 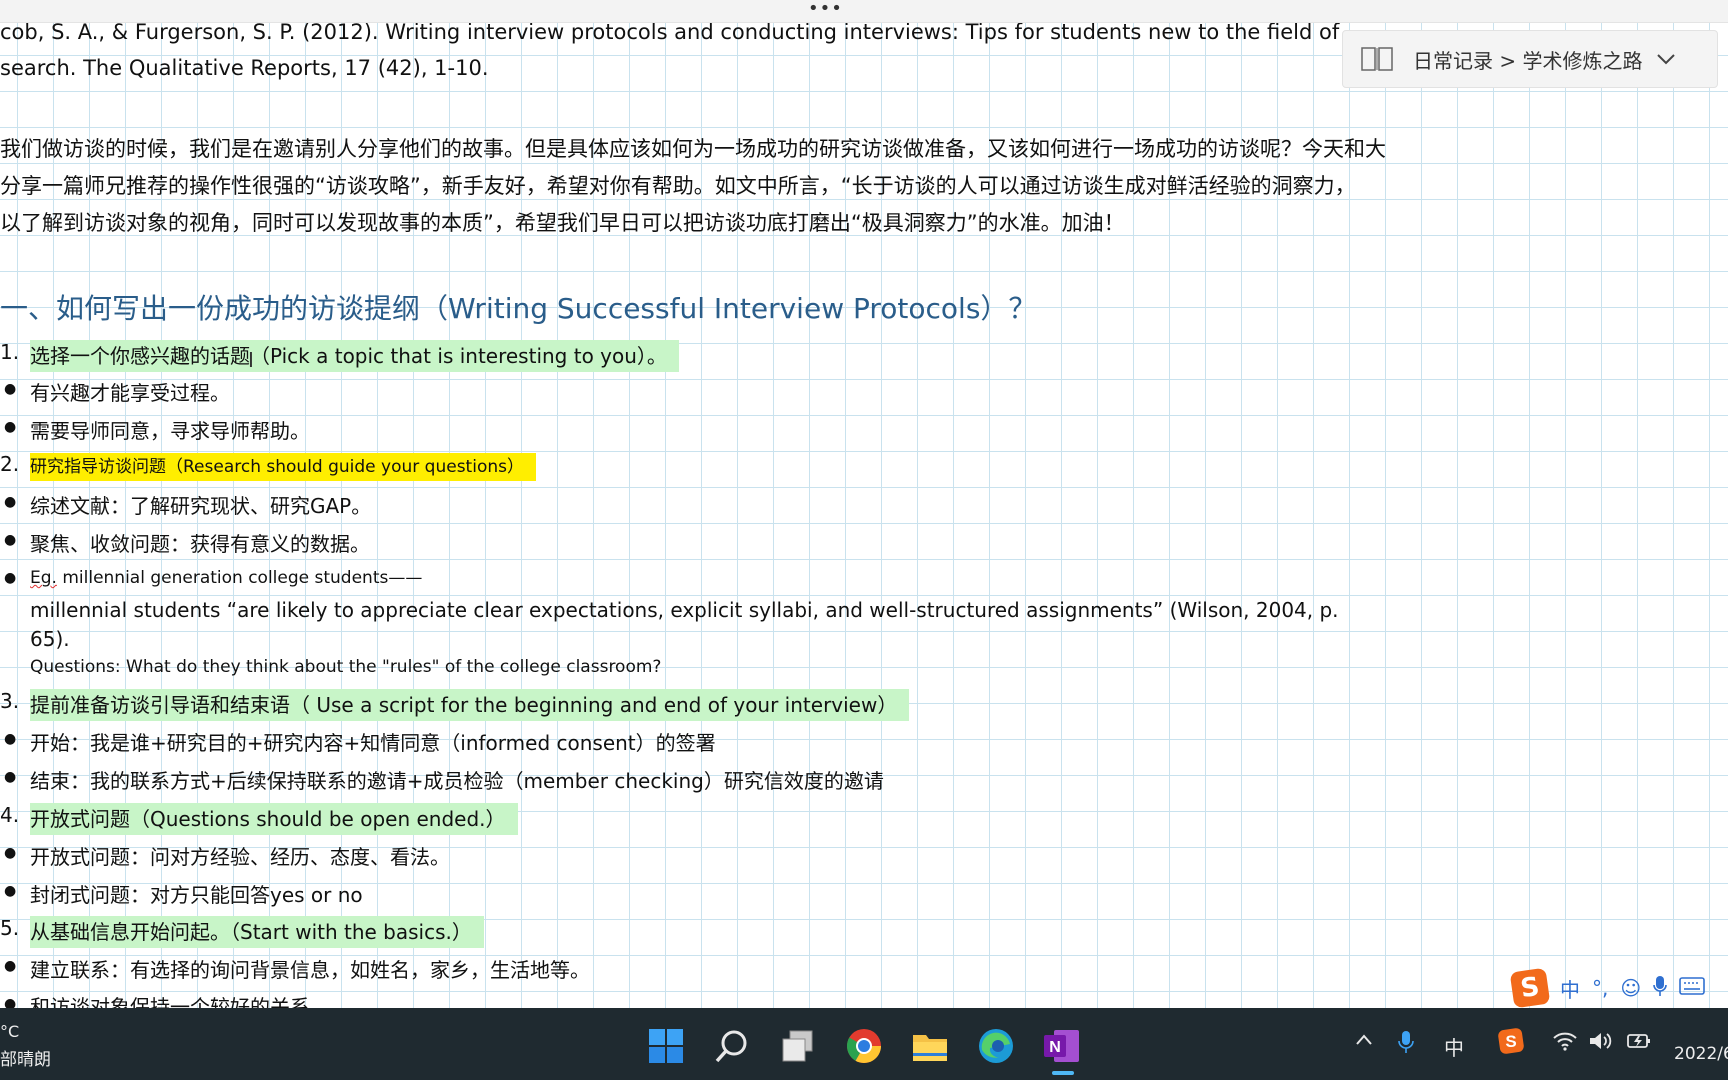 I want to click on list-bullet: 封闭式问题：对方只能回答yes or no, so click(x=196, y=895).